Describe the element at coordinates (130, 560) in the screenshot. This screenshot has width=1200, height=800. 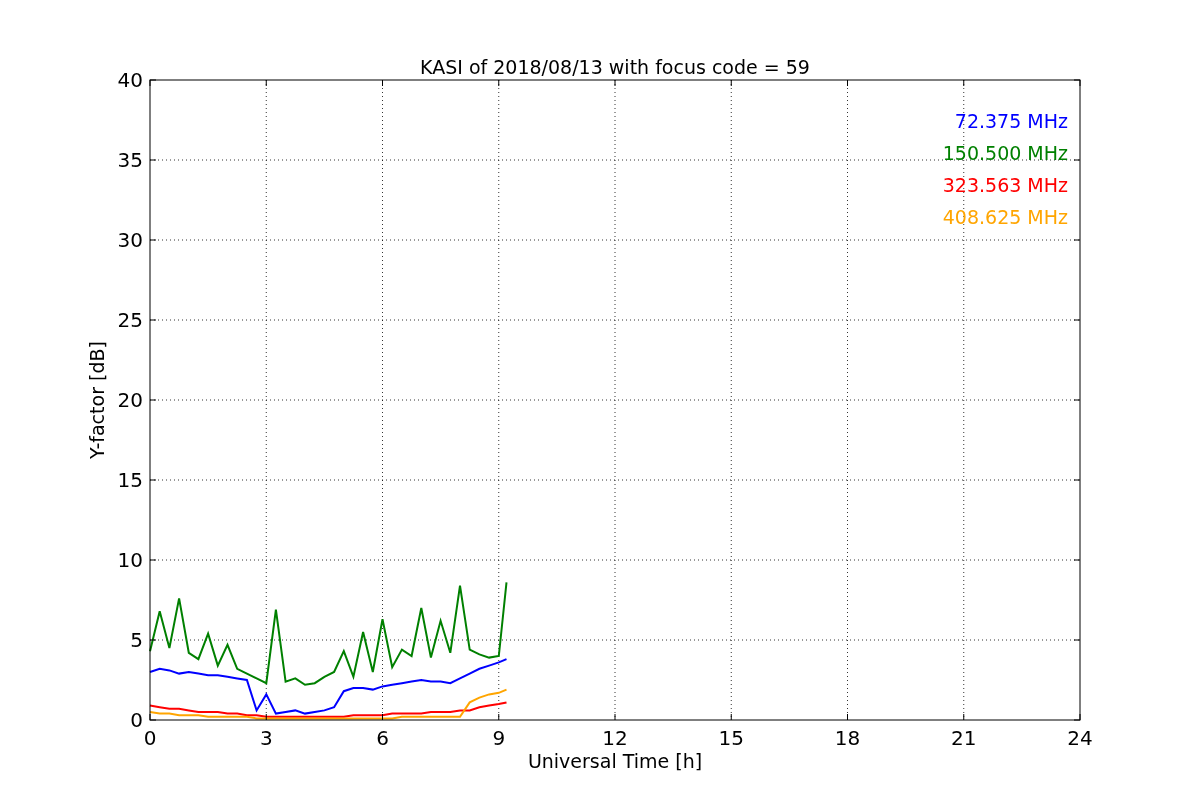
I see `y-tick-label: 10` at that location.